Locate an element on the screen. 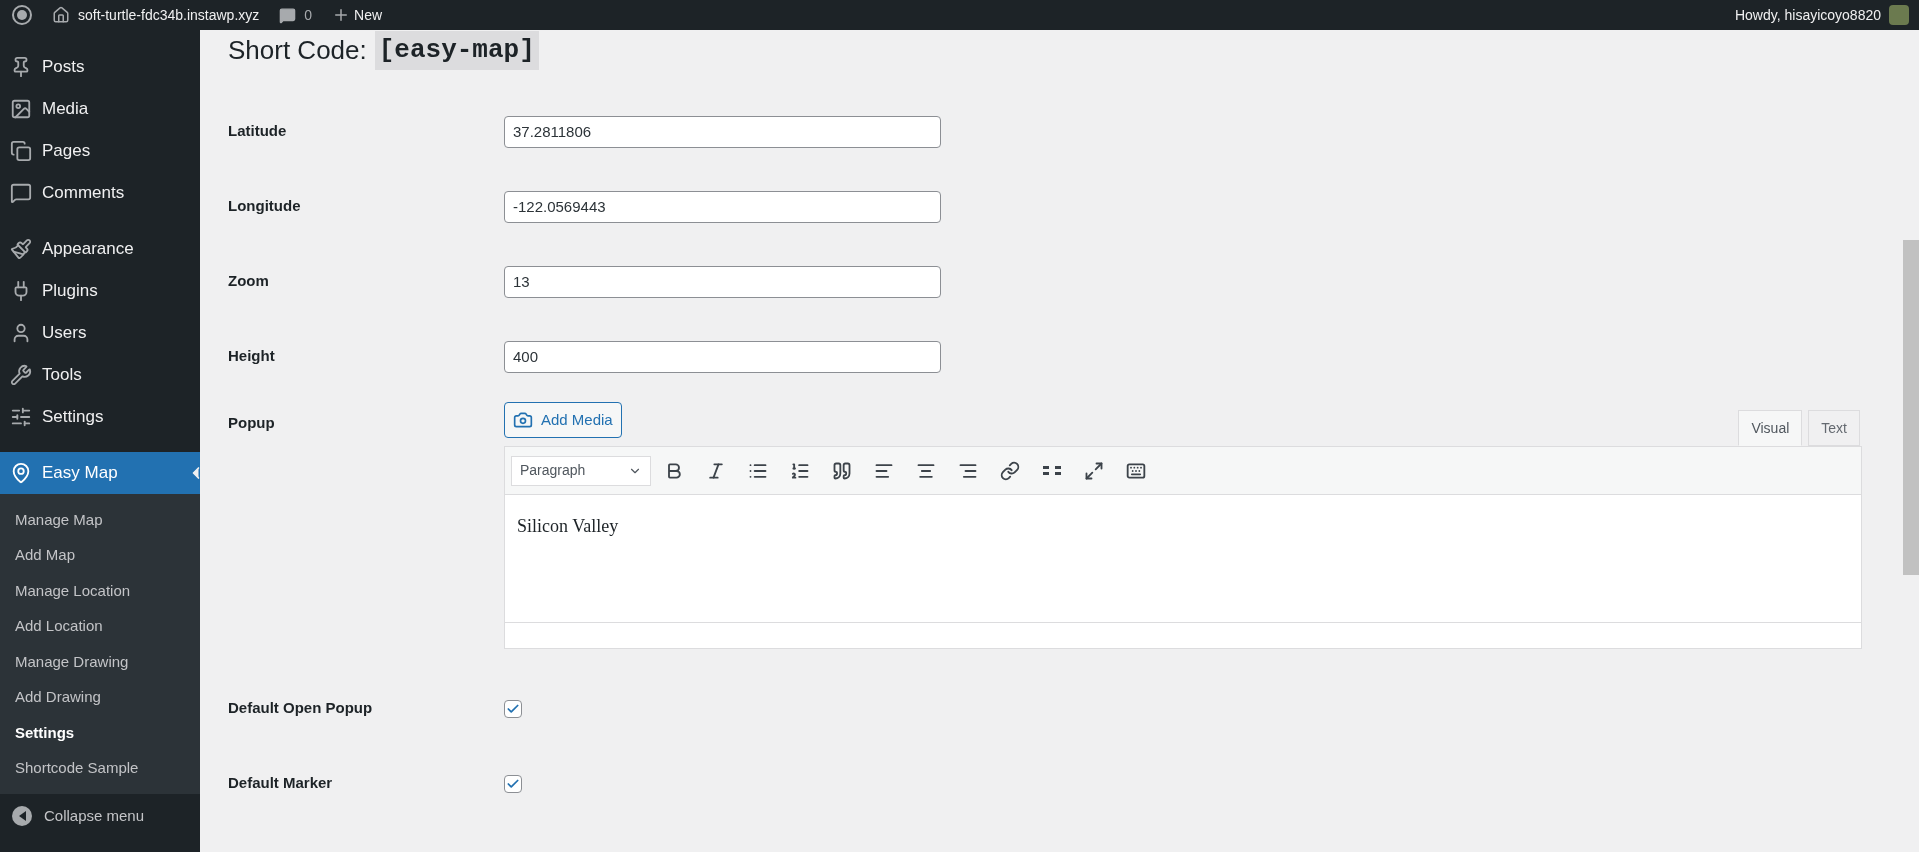 The image size is (1919, 852). sidebar-item: Posts is located at coordinates (100, 67).